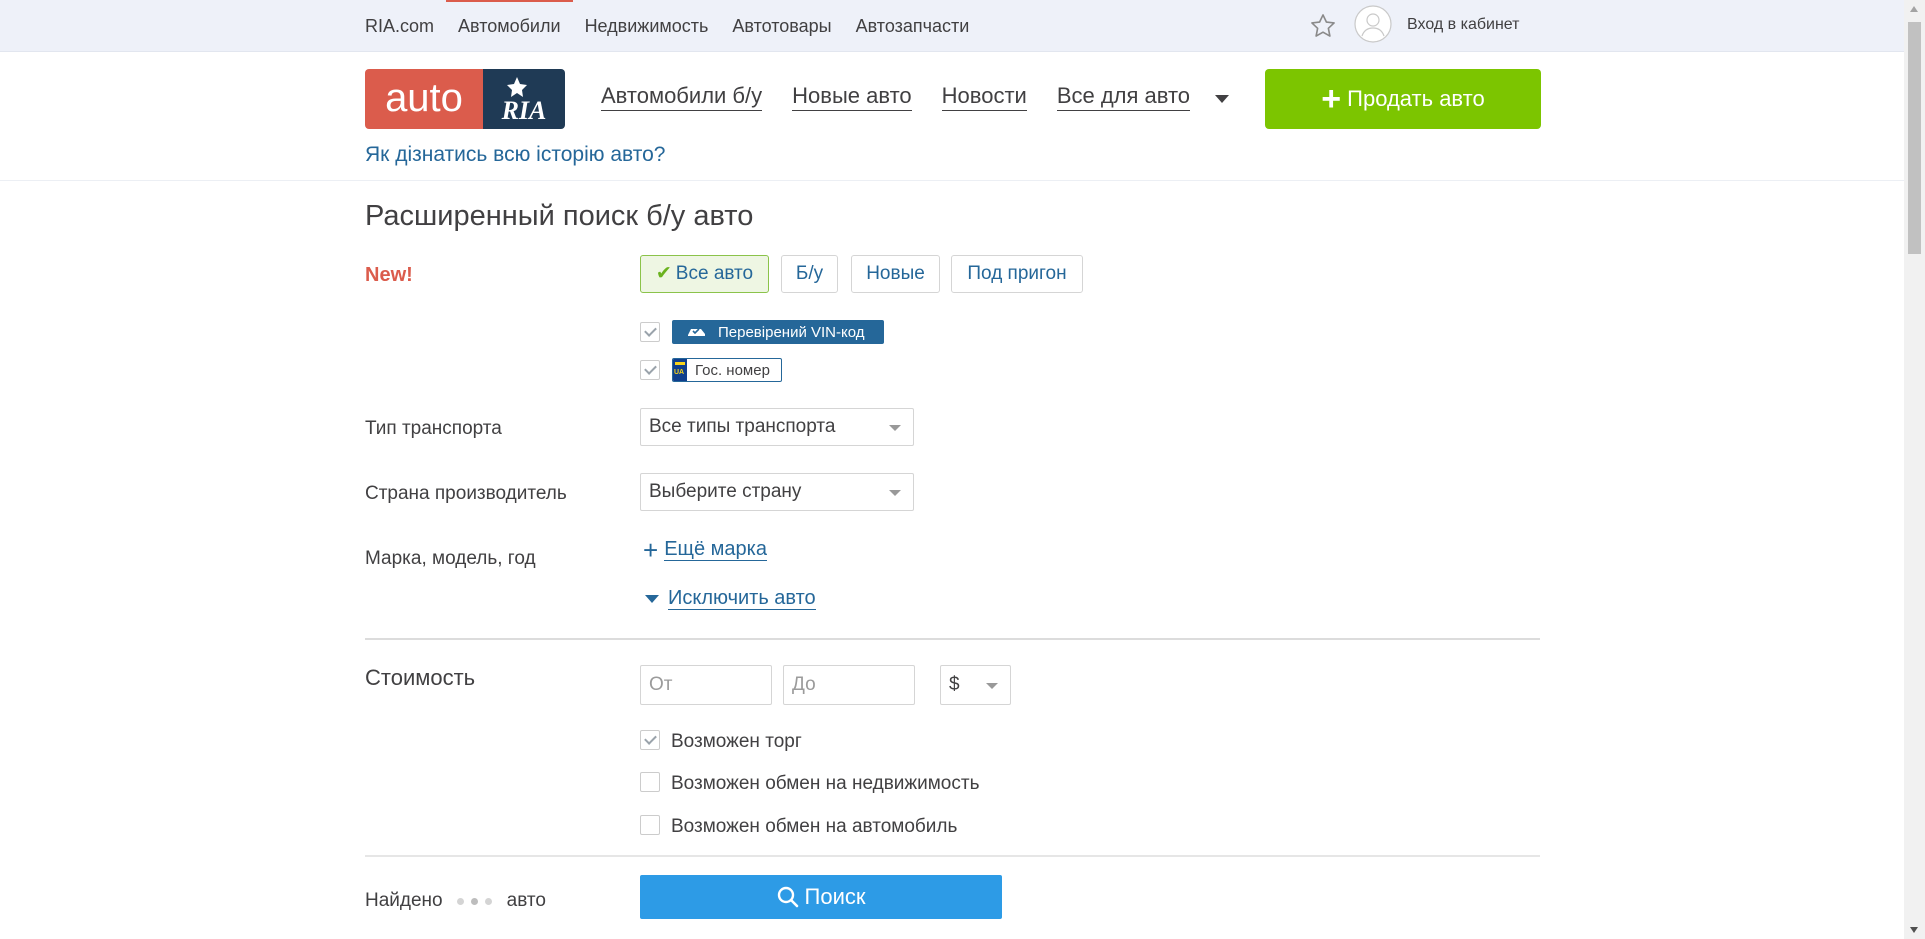 The image size is (1925, 939). Describe the element at coordinates (682, 97) in the screenshot. I see `nav-used-cars: Автомобили б/у` at that location.